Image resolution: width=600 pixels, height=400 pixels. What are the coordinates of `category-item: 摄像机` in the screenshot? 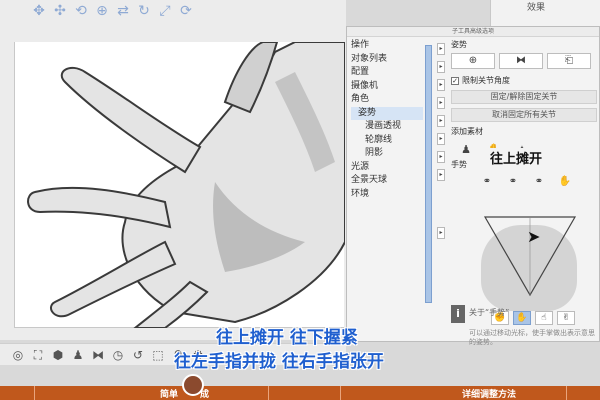 It's located at (387, 87).